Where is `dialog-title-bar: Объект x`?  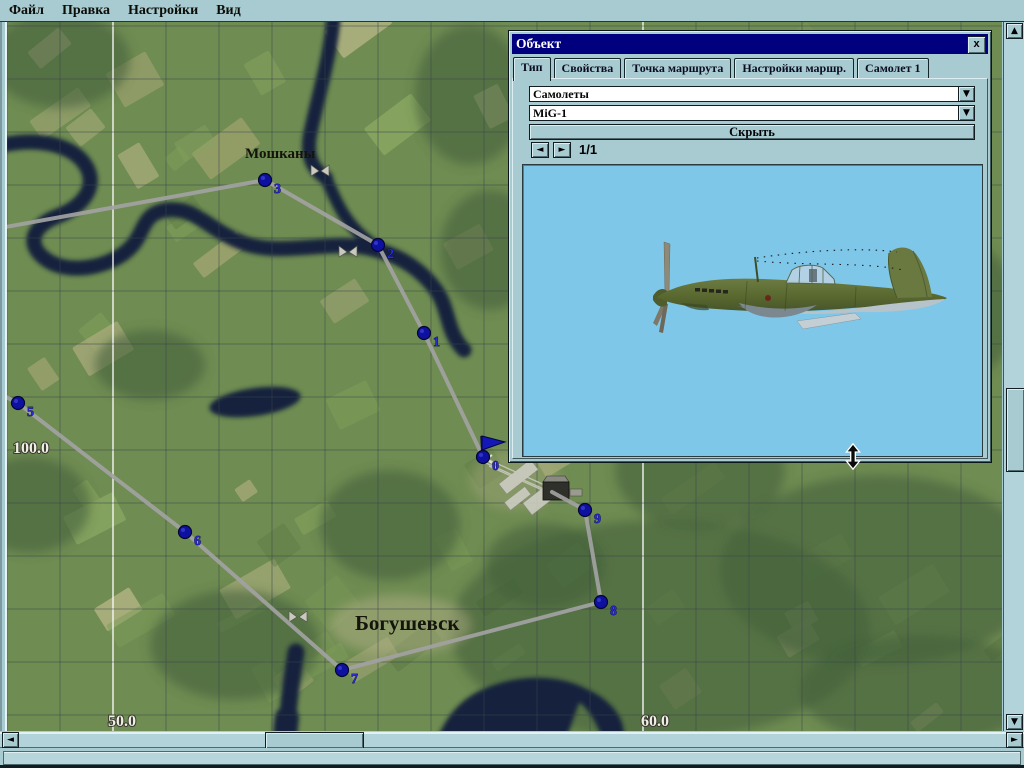
dialog-title-bar: Объект x is located at coordinates (750, 44).